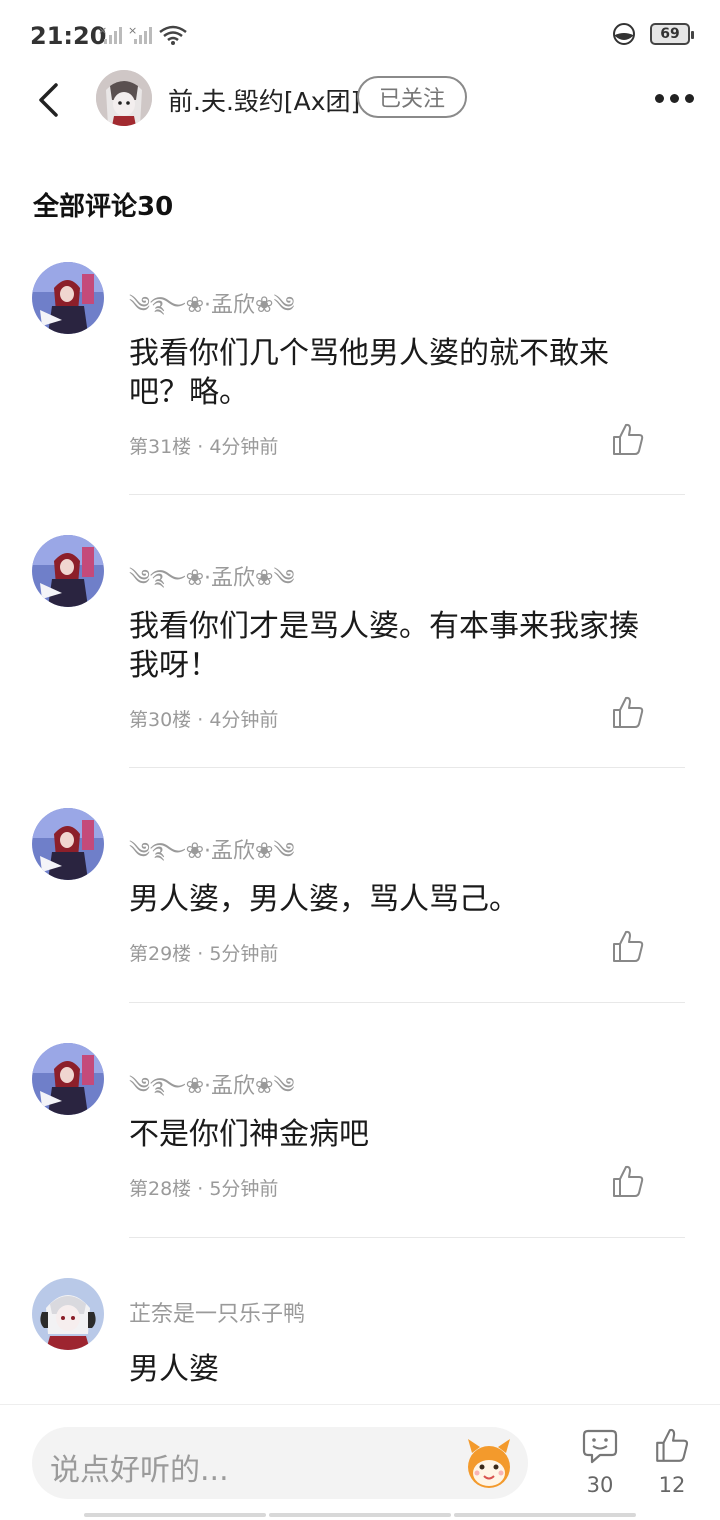 Image resolution: width=720 pixels, height=1520 pixels. I want to click on comment-text: 男人婆，男人婆，骂人骂己。, so click(324, 899).